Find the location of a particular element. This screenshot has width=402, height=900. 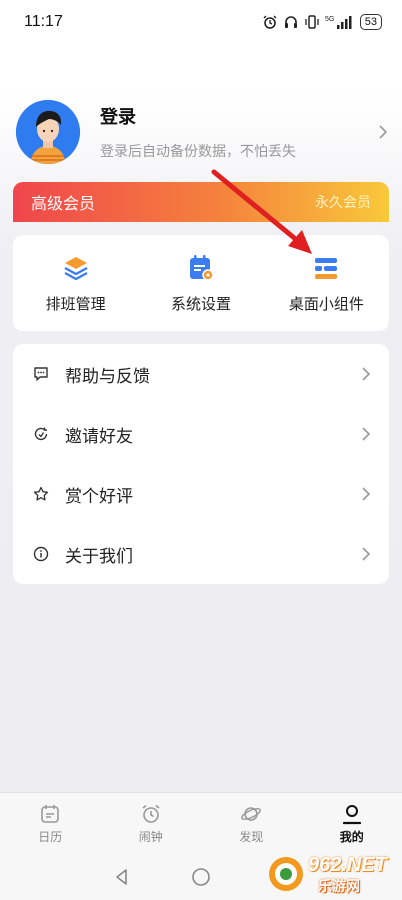

signal-icon: 5G is located at coordinates (338, 22).